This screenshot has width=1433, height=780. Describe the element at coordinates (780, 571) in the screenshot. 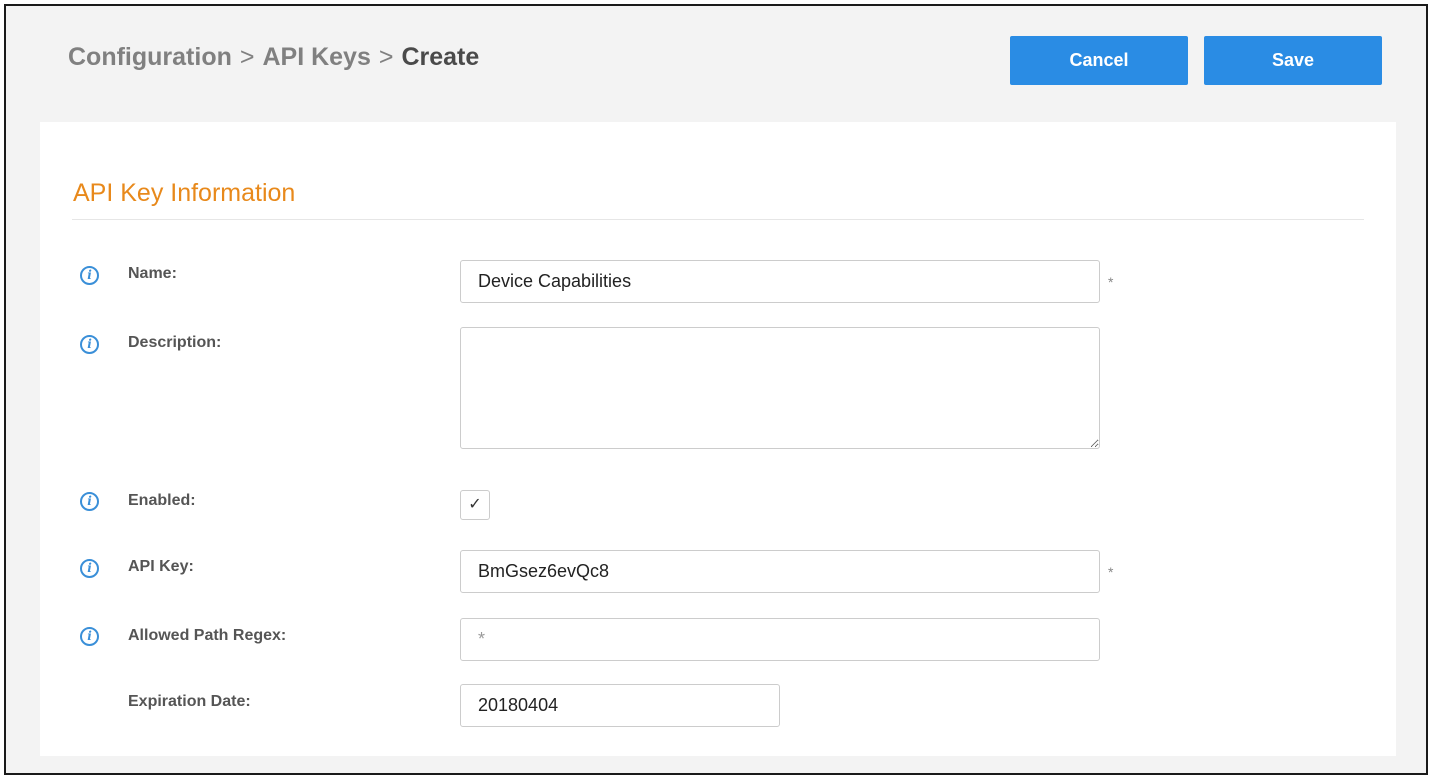

I see `api-key-input` at that location.